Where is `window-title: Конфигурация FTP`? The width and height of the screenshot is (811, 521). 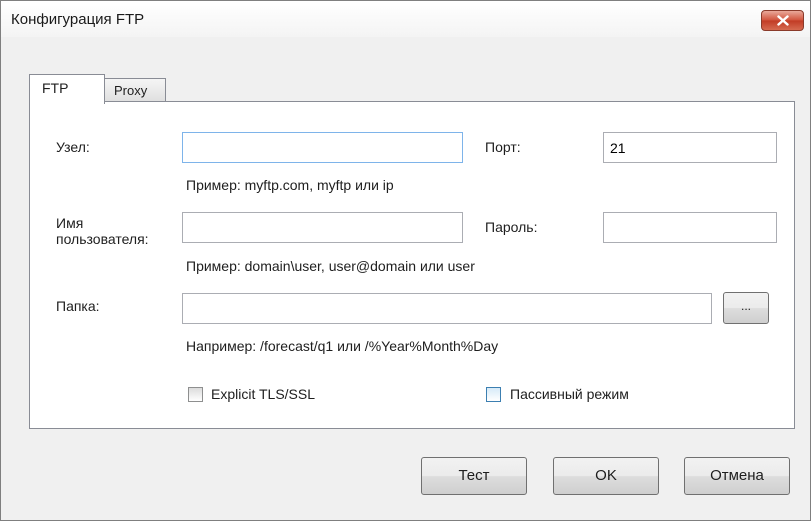 window-title: Конфигурация FTP is located at coordinates (78, 19).